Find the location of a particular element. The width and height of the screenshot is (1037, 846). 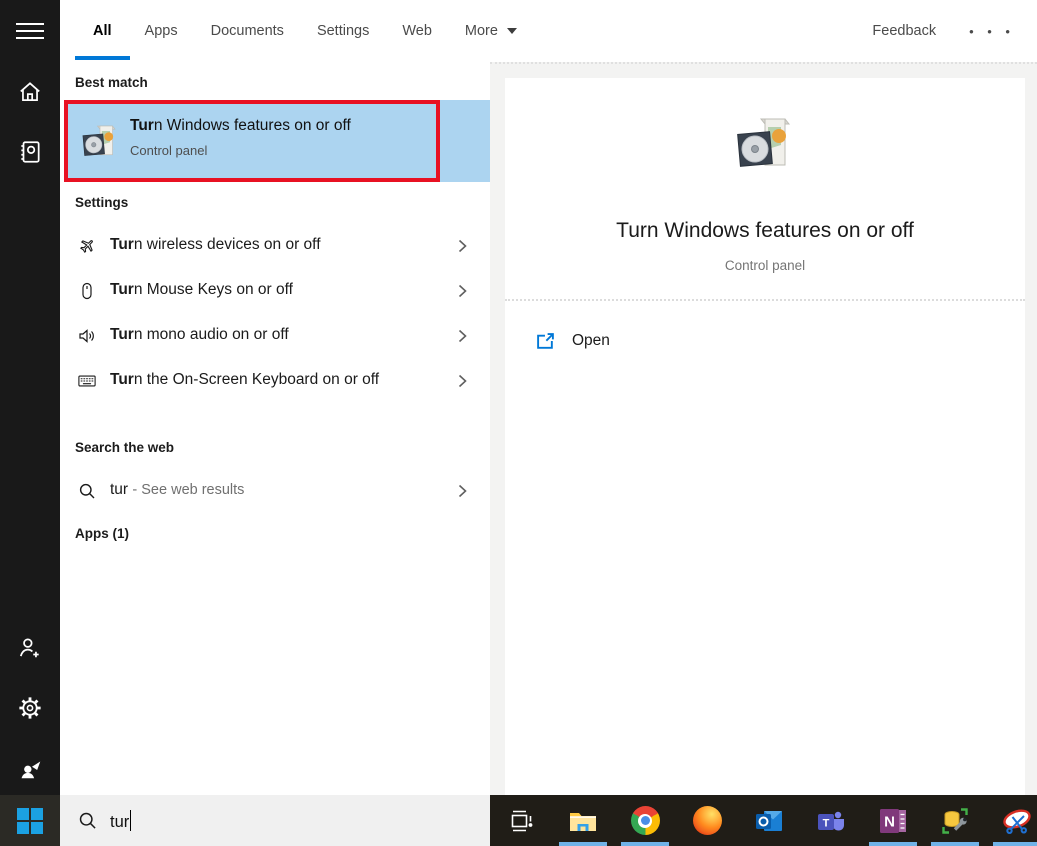

best-match-subtitle: Control panel is located at coordinates (169, 150).